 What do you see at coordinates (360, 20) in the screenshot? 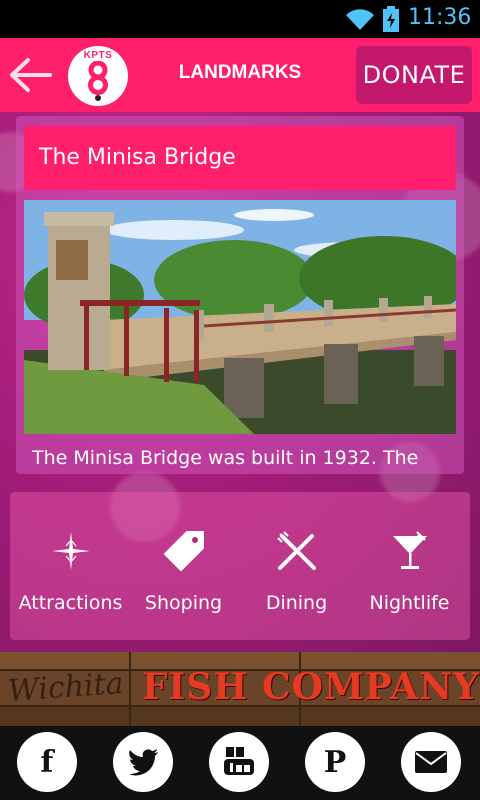
I see `wifi-icon` at bounding box center [360, 20].